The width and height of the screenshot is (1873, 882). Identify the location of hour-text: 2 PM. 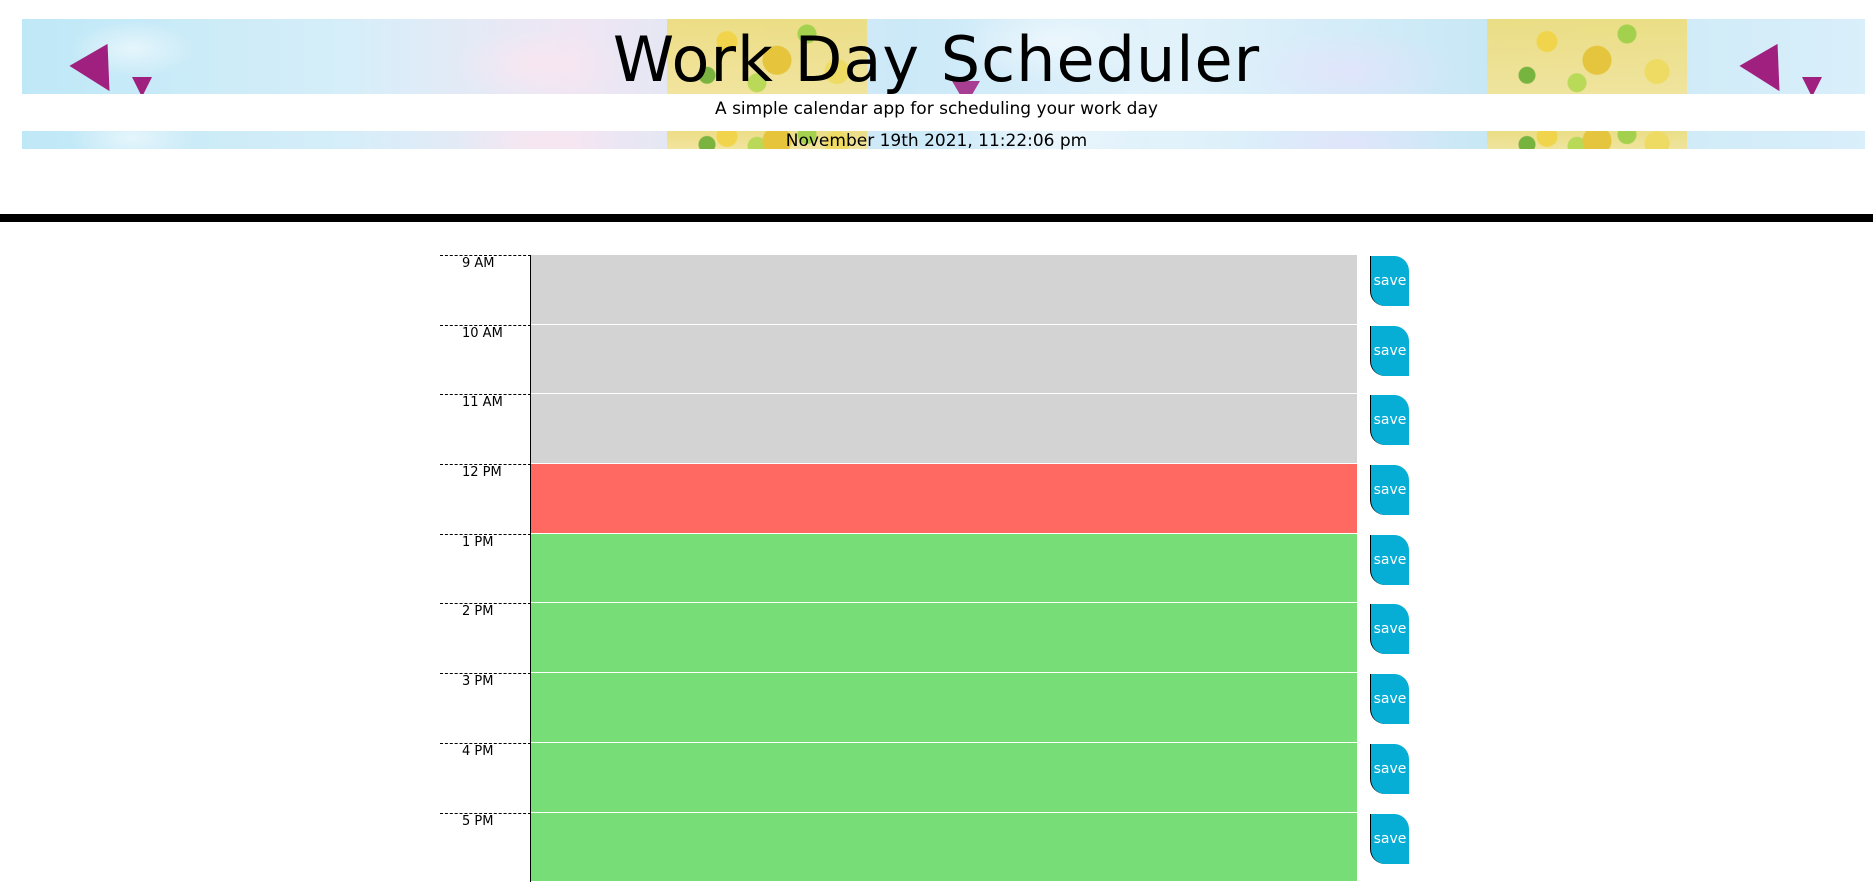
(491, 612).